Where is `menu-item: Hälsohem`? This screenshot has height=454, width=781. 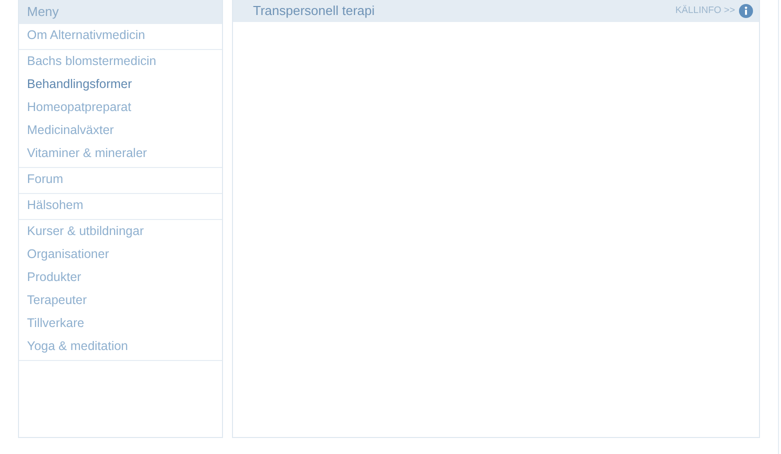
menu-item: Hälsohem is located at coordinates (120, 206).